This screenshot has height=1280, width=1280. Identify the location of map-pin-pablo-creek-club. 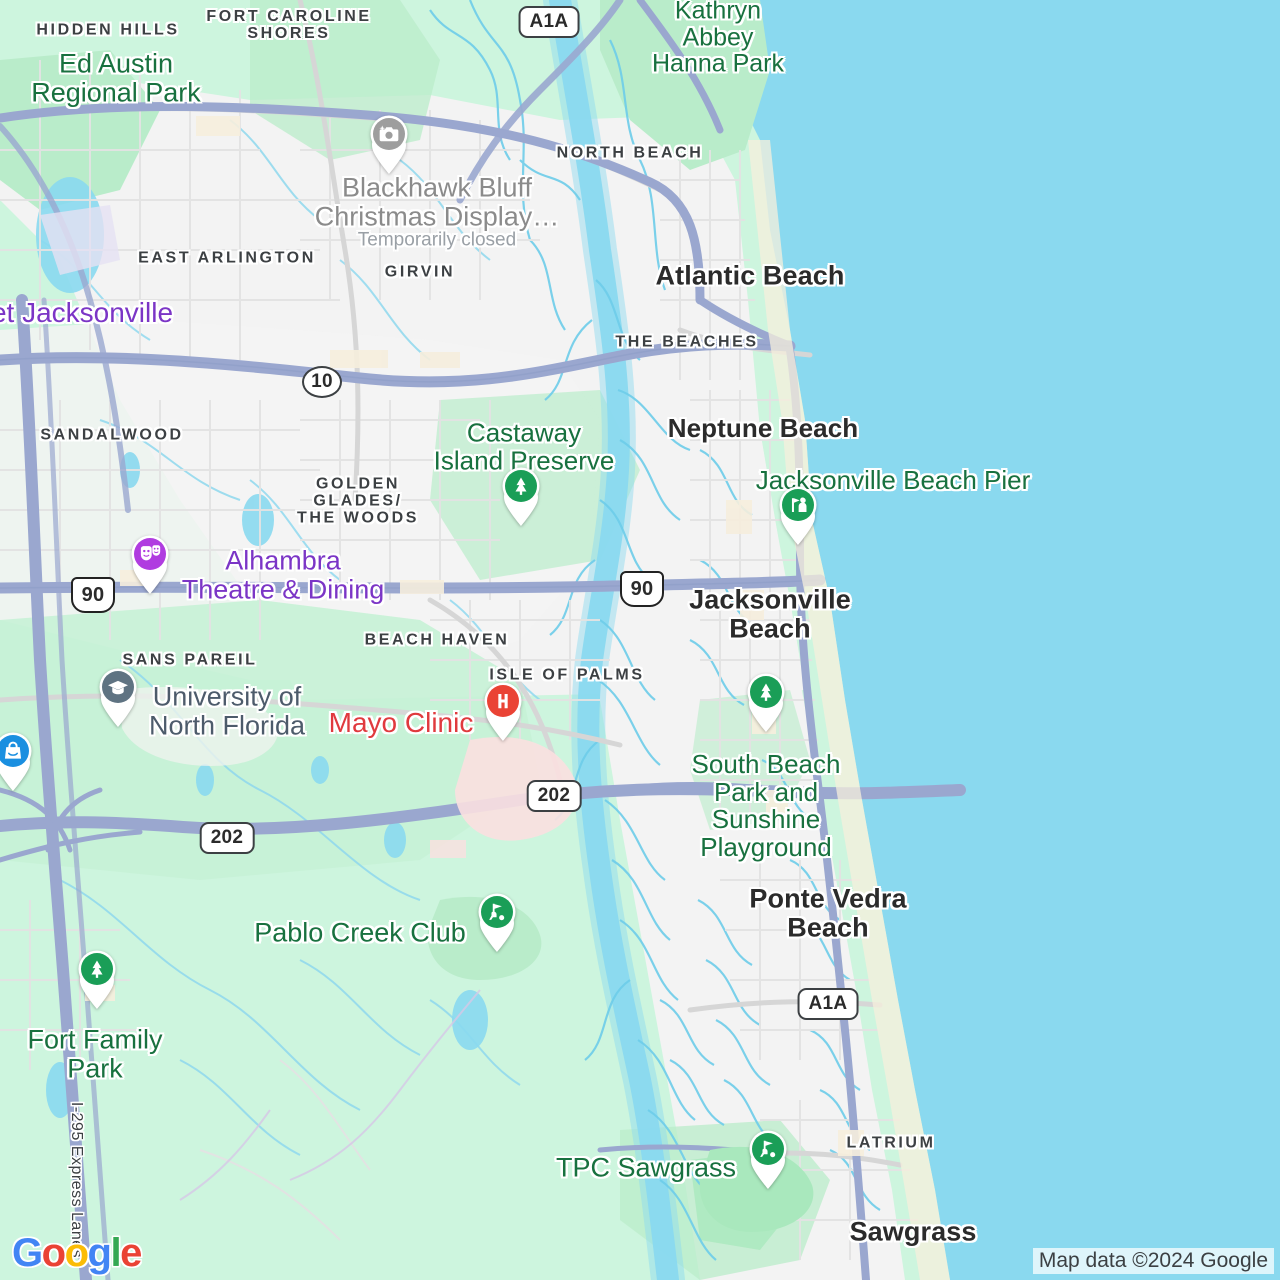
(497, 922).